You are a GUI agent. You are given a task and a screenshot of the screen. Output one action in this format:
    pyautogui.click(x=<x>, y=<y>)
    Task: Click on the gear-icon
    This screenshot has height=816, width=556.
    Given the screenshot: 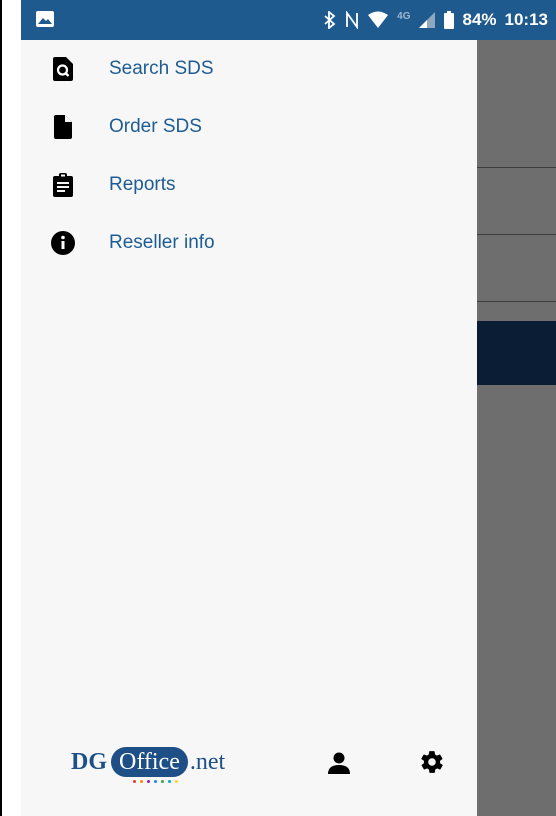 What is the action you would take?
    pyautogui.click(x=432, y=764)
    